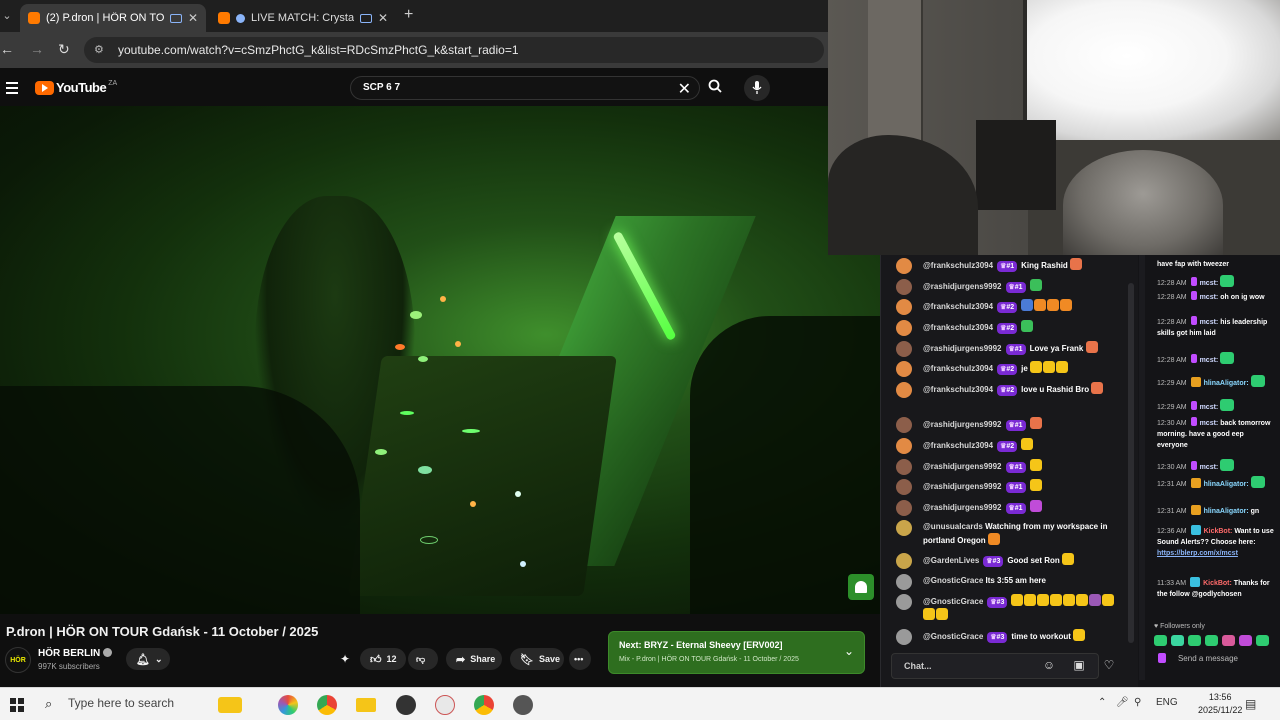 The height and width of the screenshot is (720, 1280). I want to click on file-explorer-icon, so click(366, 705).